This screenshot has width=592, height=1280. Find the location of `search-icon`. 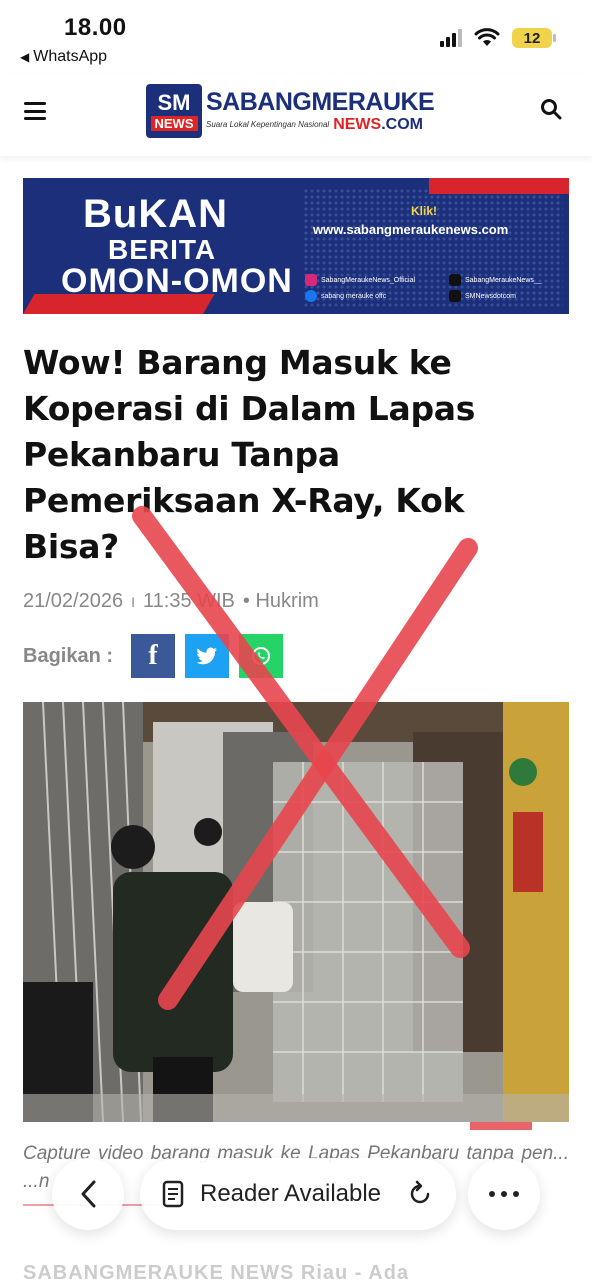

search-icon is located at coordinates (551, 109).